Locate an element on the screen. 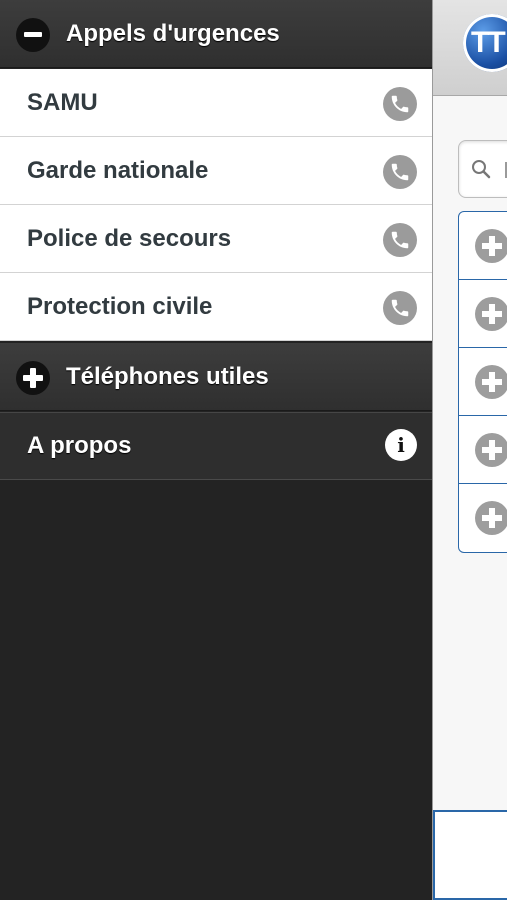  list-item-emergency: Police de secours is located at coordinates (216, 239).